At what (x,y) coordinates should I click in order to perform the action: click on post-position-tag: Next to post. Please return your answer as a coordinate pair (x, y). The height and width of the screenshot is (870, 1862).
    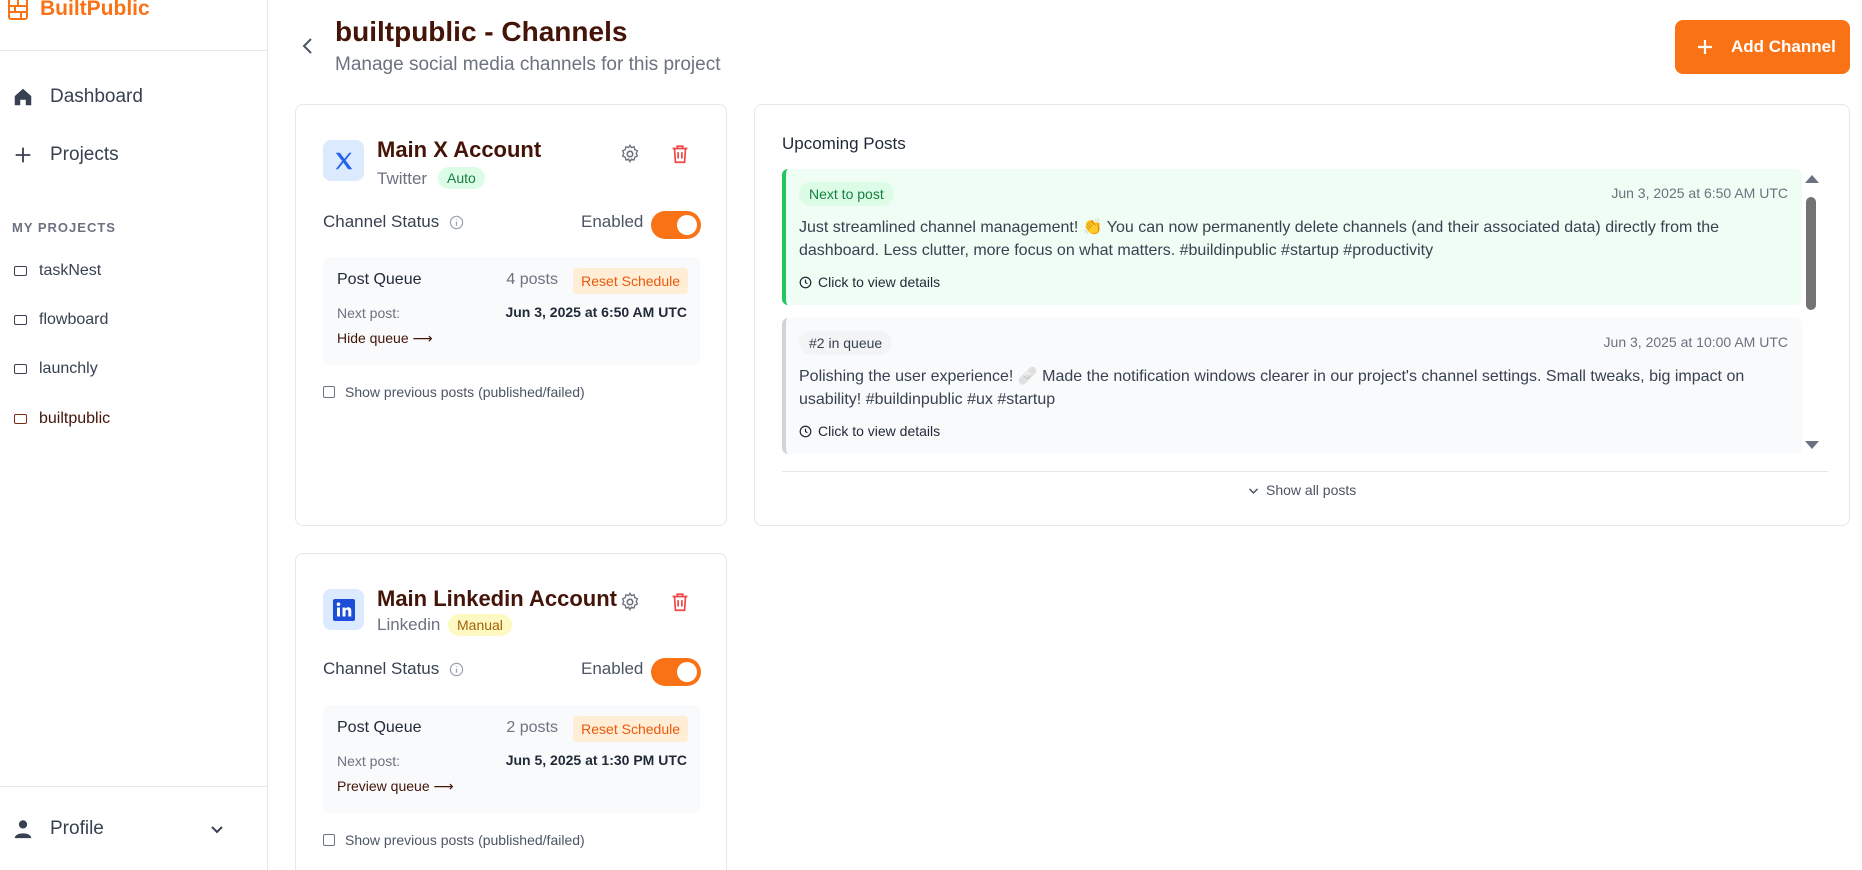
    Looking at the image, I should click on (846, 194).